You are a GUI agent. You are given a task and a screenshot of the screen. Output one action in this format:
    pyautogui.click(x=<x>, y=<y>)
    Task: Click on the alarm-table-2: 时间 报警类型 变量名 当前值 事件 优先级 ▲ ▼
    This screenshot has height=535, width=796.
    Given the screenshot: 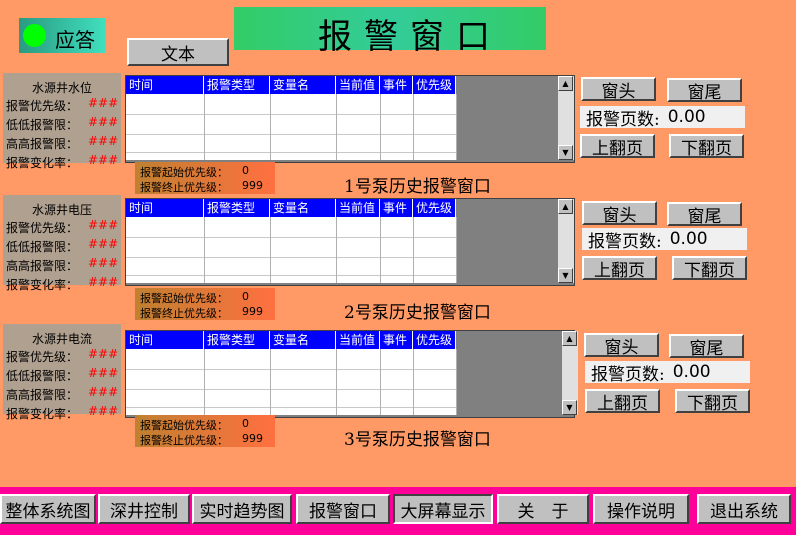 What is the action you would take?
    pyautogui.click(x=350, y=242)
    